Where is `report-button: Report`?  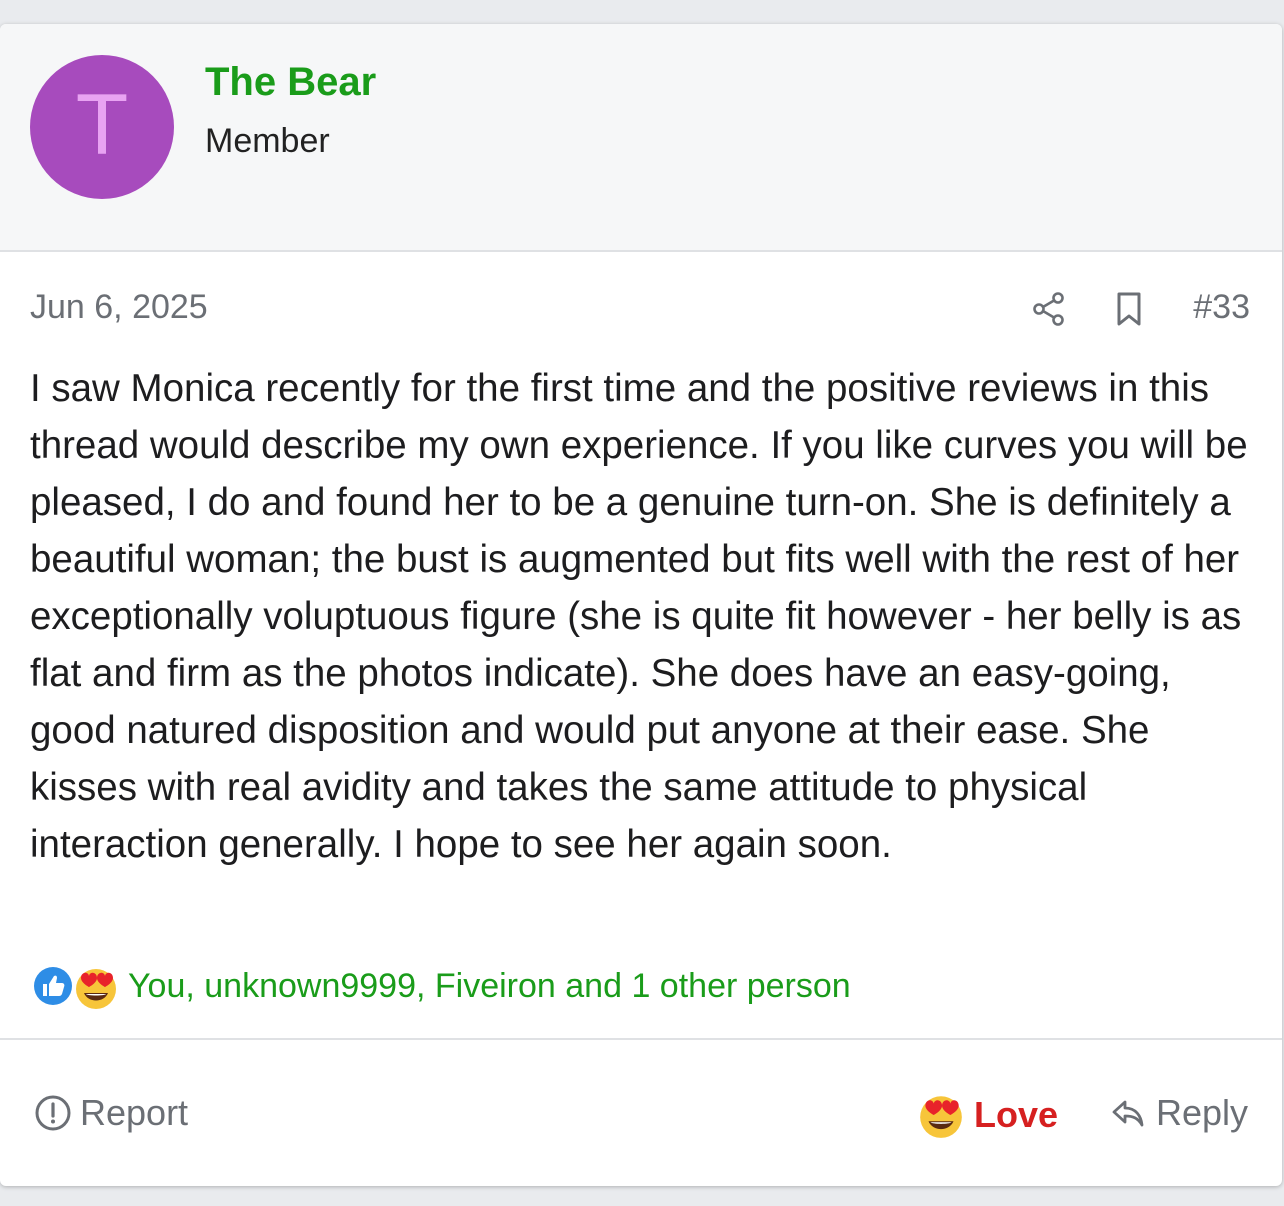
report-button: Report is located at coordinates (111, 1113).